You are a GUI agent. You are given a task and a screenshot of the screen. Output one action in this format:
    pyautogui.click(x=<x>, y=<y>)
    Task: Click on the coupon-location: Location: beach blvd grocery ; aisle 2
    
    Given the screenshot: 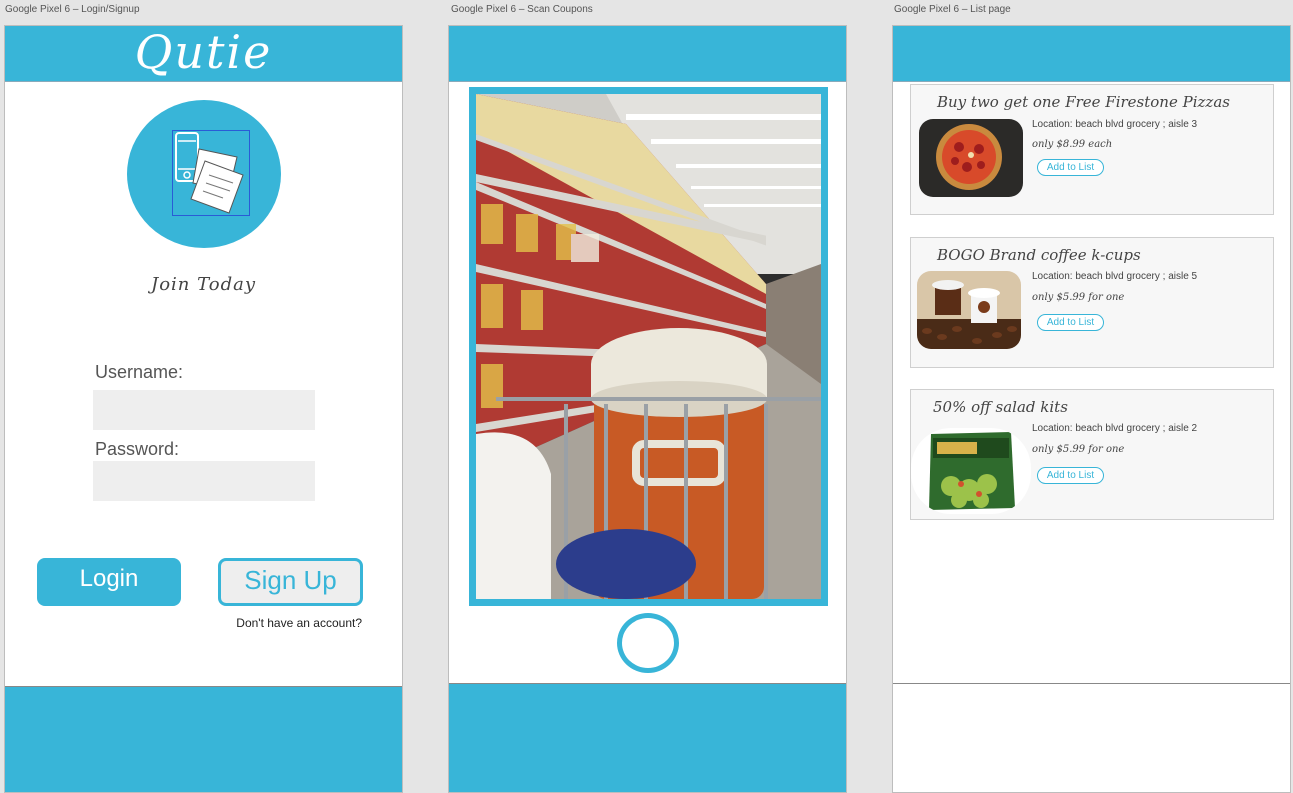 What is the action you would take?
    pyautogui.click(x=1115, y=428)
    